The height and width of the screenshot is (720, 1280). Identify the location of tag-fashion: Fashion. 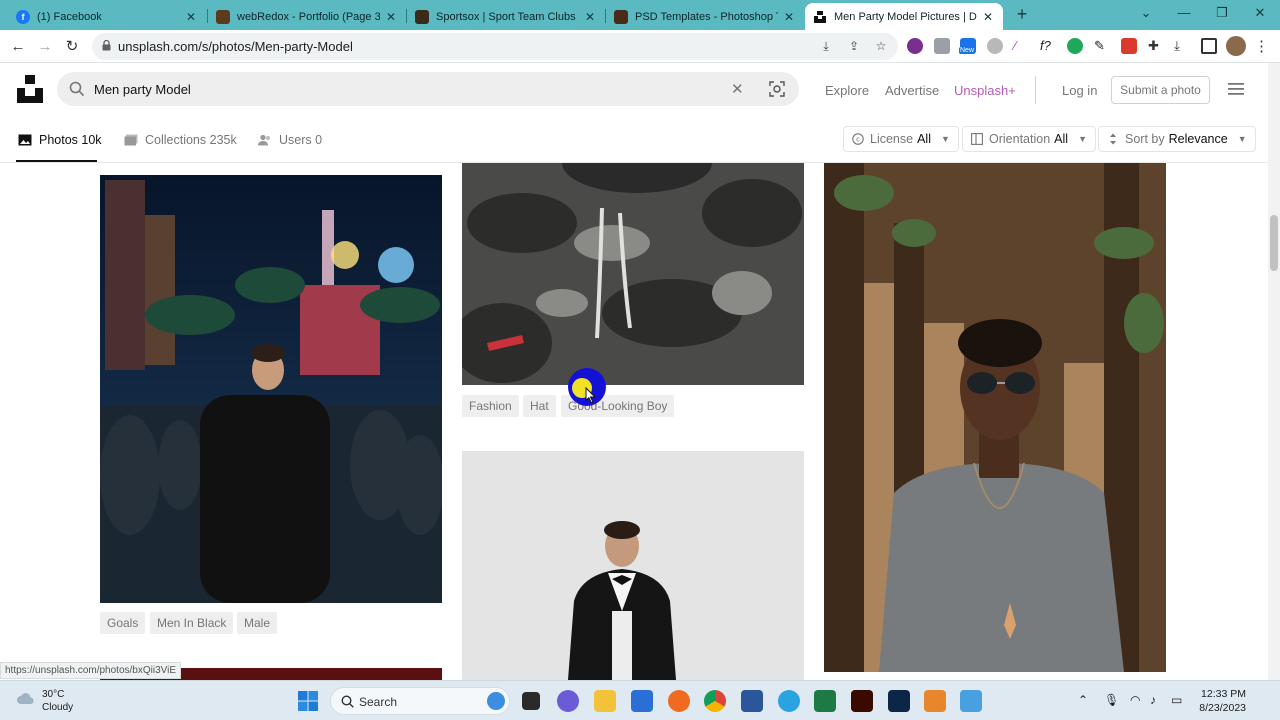
(490, 406).